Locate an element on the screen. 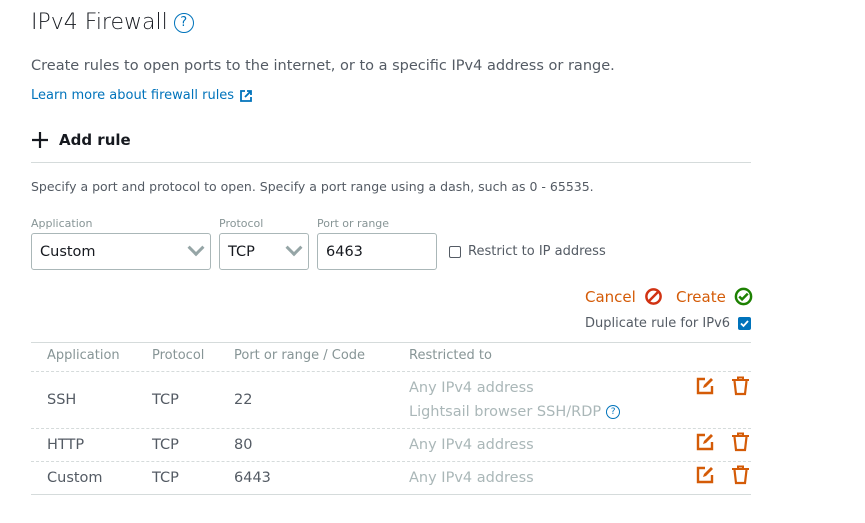 The image size is (865, 523). port-label: Port or range is located at coordinates (353, 223).